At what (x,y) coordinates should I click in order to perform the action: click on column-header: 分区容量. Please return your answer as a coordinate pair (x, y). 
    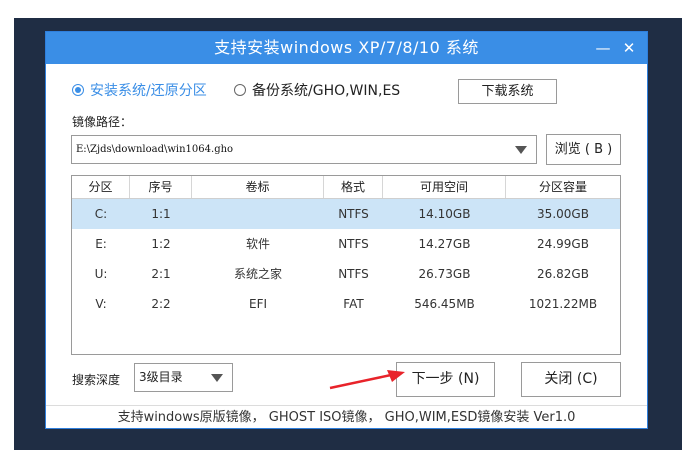
    Looking at the image, I should click on (563, 187).